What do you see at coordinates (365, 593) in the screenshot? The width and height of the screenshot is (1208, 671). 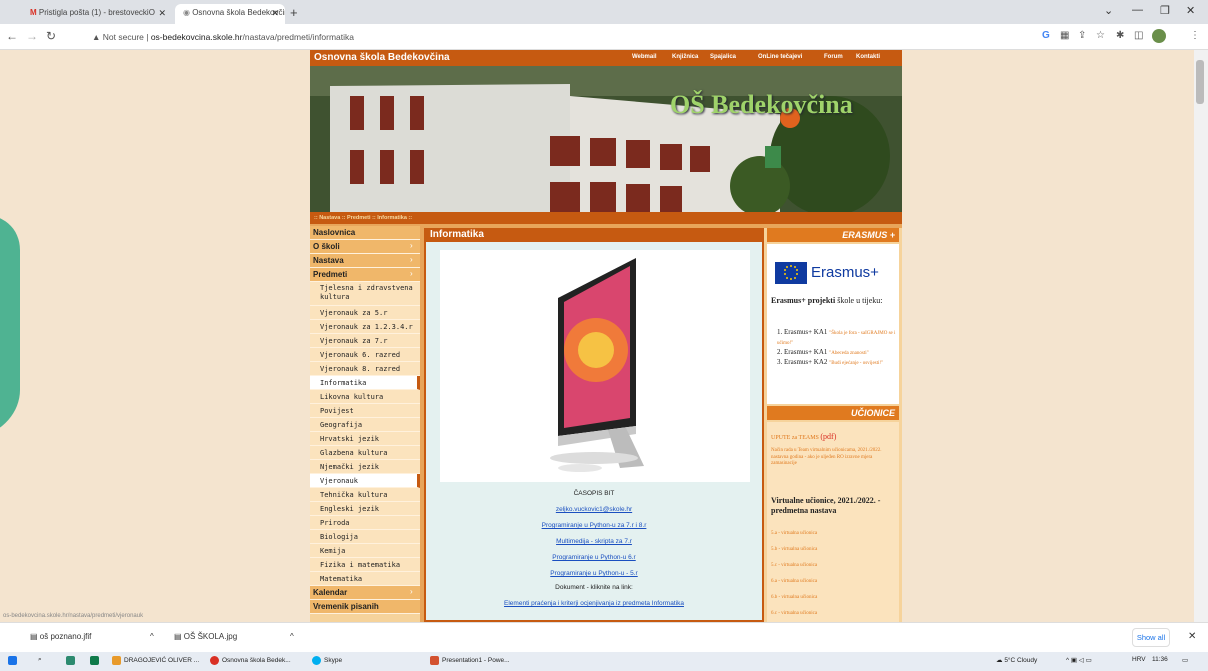 I see `sidebar-item-kalendar: Kalendar` at bounding box center [365, 593].